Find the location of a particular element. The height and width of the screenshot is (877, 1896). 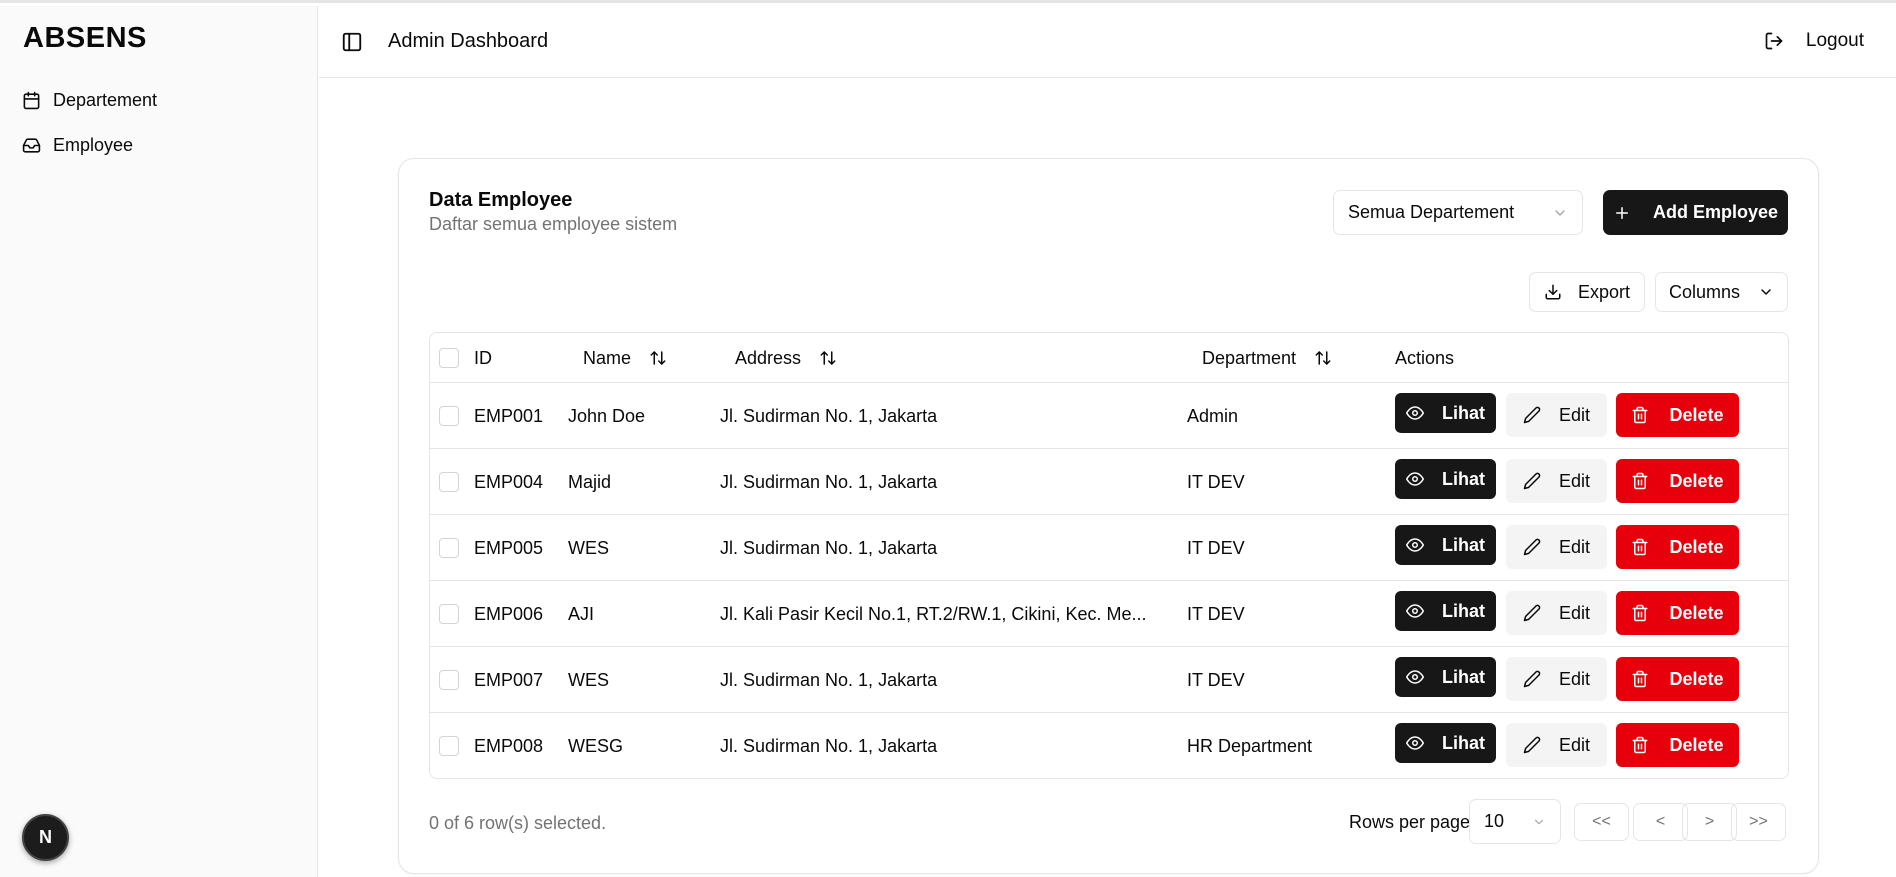

sidebar-item-departement: Departement is located at coordinates (89, 100).